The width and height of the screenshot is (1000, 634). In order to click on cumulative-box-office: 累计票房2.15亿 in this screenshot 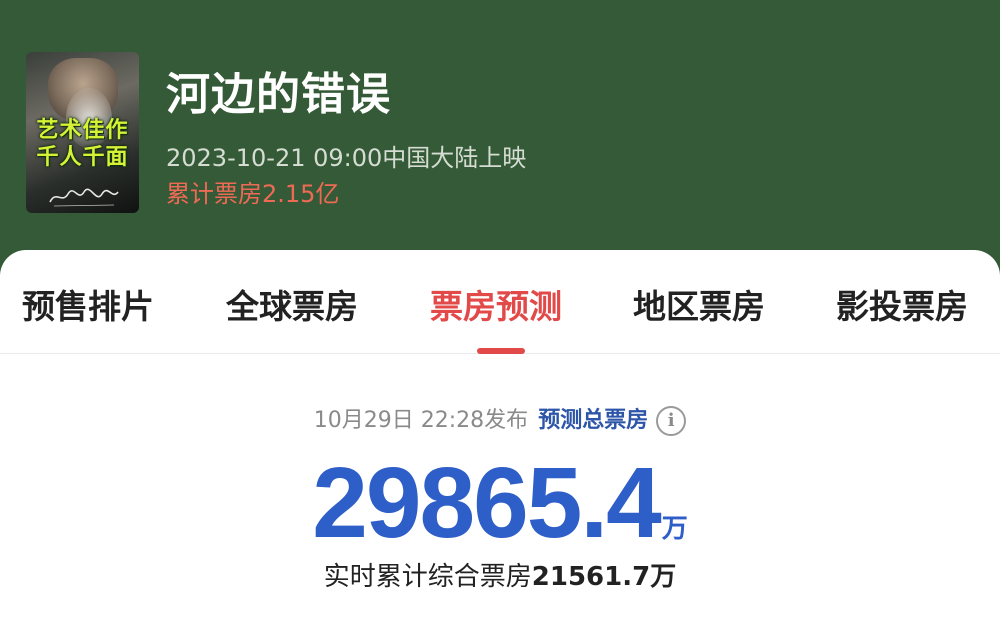, I will do `click(253, 194)`.